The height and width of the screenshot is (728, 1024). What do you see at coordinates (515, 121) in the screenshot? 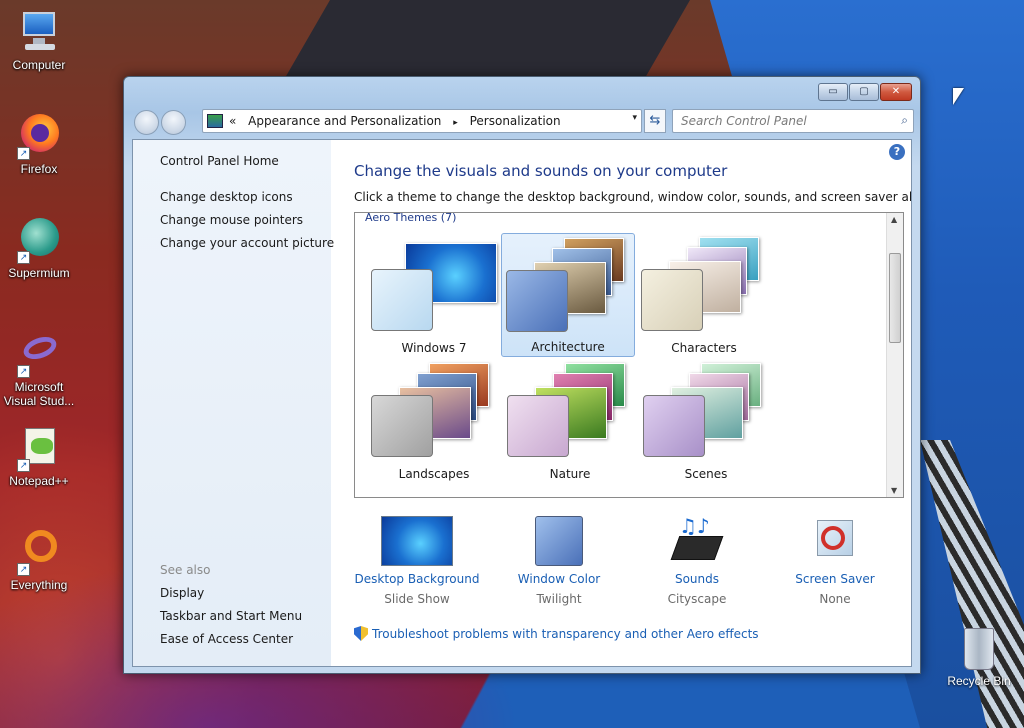
I see `breadcrumb-personalization: Personalization` at bounding box center [515, 121].